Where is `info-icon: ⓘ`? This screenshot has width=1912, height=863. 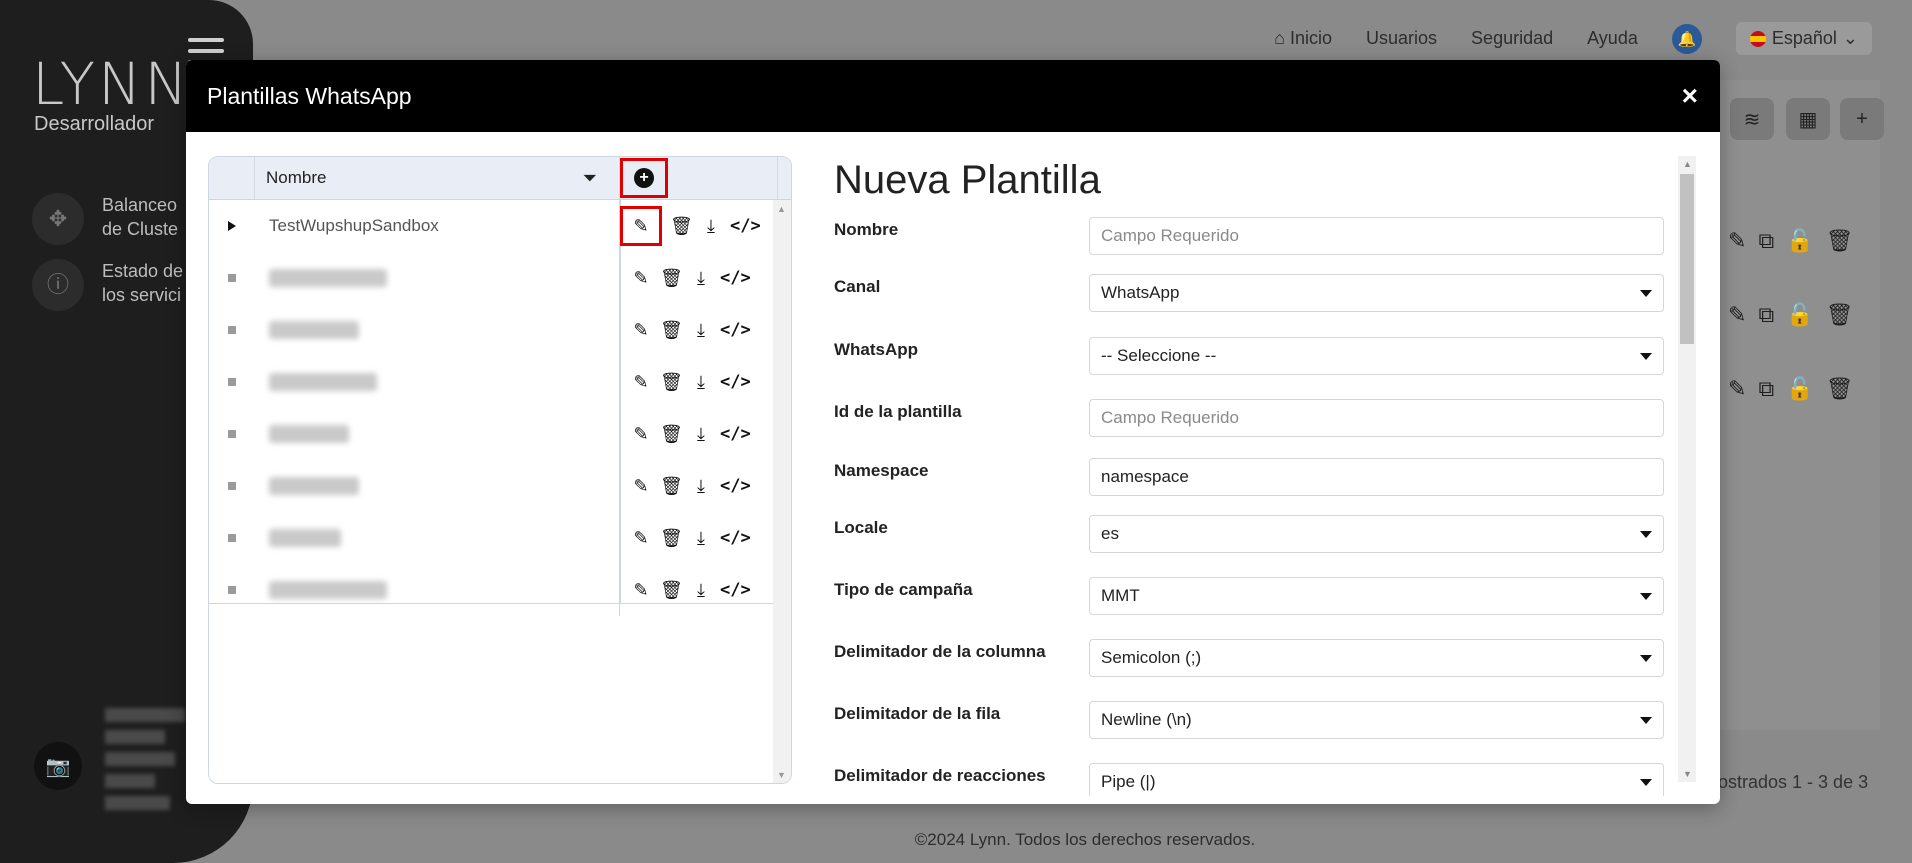 info-icon: ⓘ is located at coordinates (58, 285).